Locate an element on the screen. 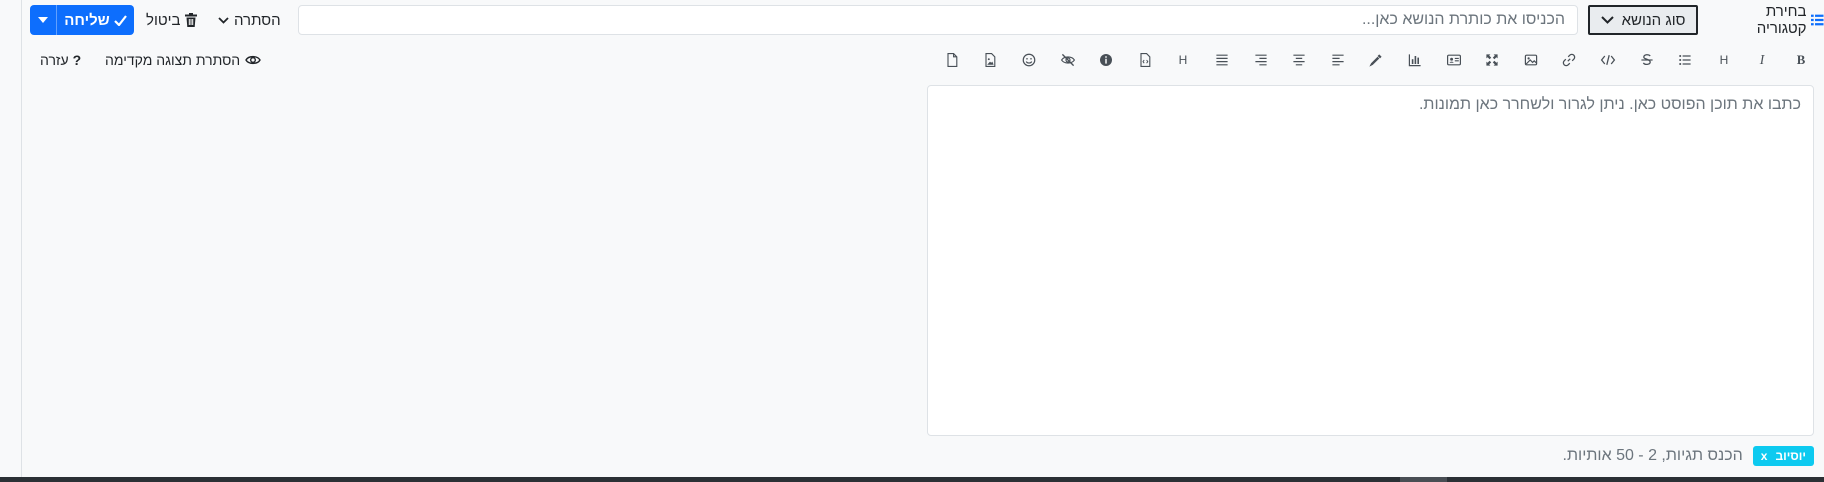 This screenshot has height=482, width=1824. image-button is located at coordinates (1531, 60).